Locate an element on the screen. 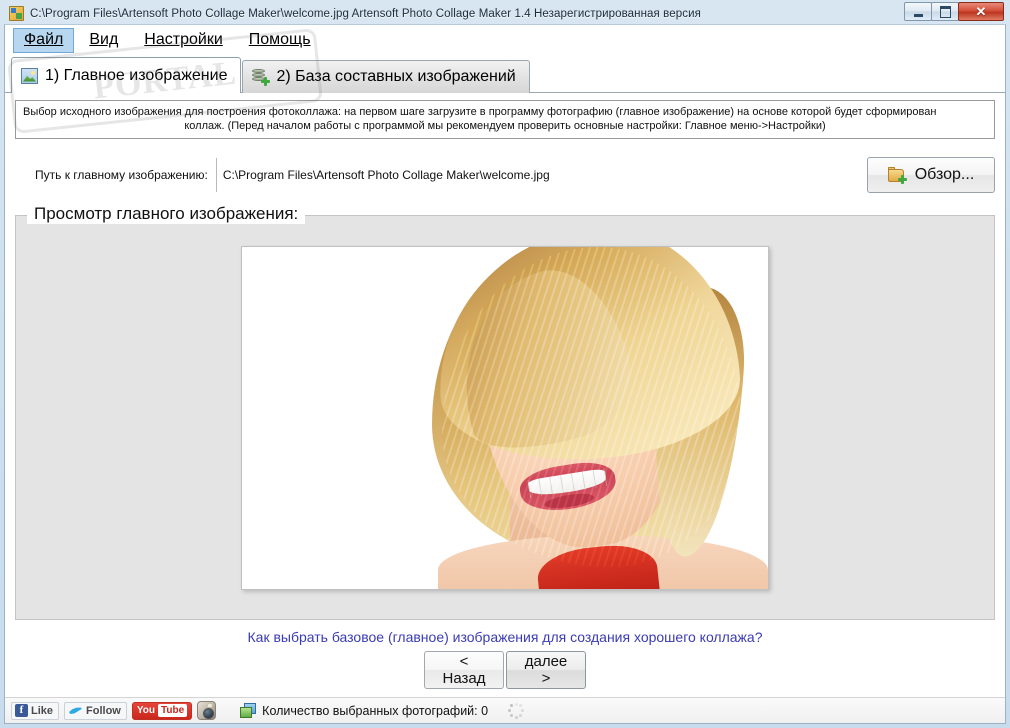 The image size is (1010, 728). picture-icon is located at coordinates (29, 75).